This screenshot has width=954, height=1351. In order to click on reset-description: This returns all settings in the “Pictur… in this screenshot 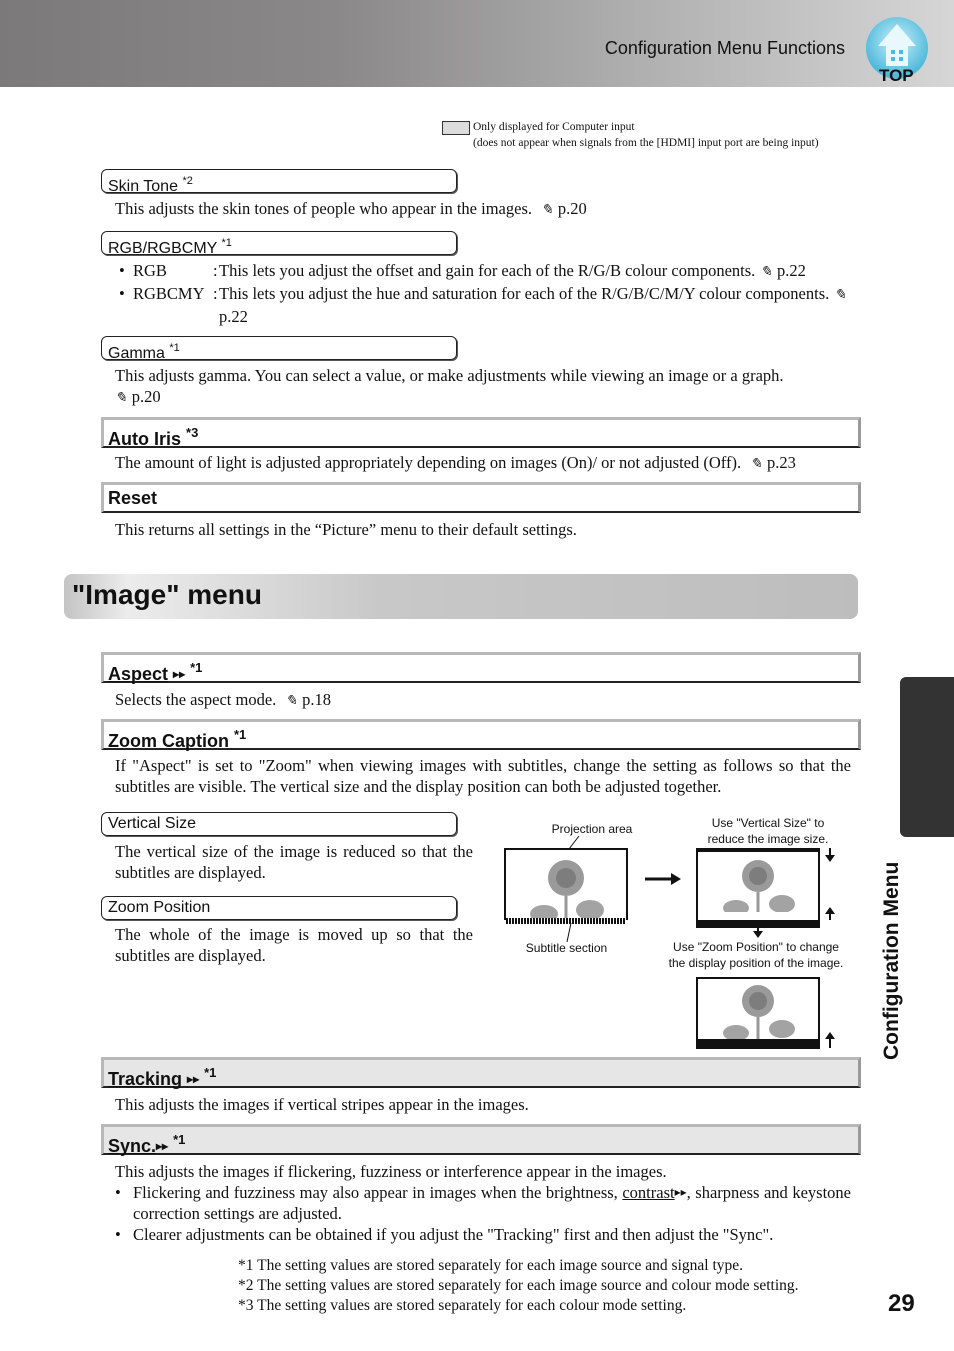, I will do `click(346, 529)`.